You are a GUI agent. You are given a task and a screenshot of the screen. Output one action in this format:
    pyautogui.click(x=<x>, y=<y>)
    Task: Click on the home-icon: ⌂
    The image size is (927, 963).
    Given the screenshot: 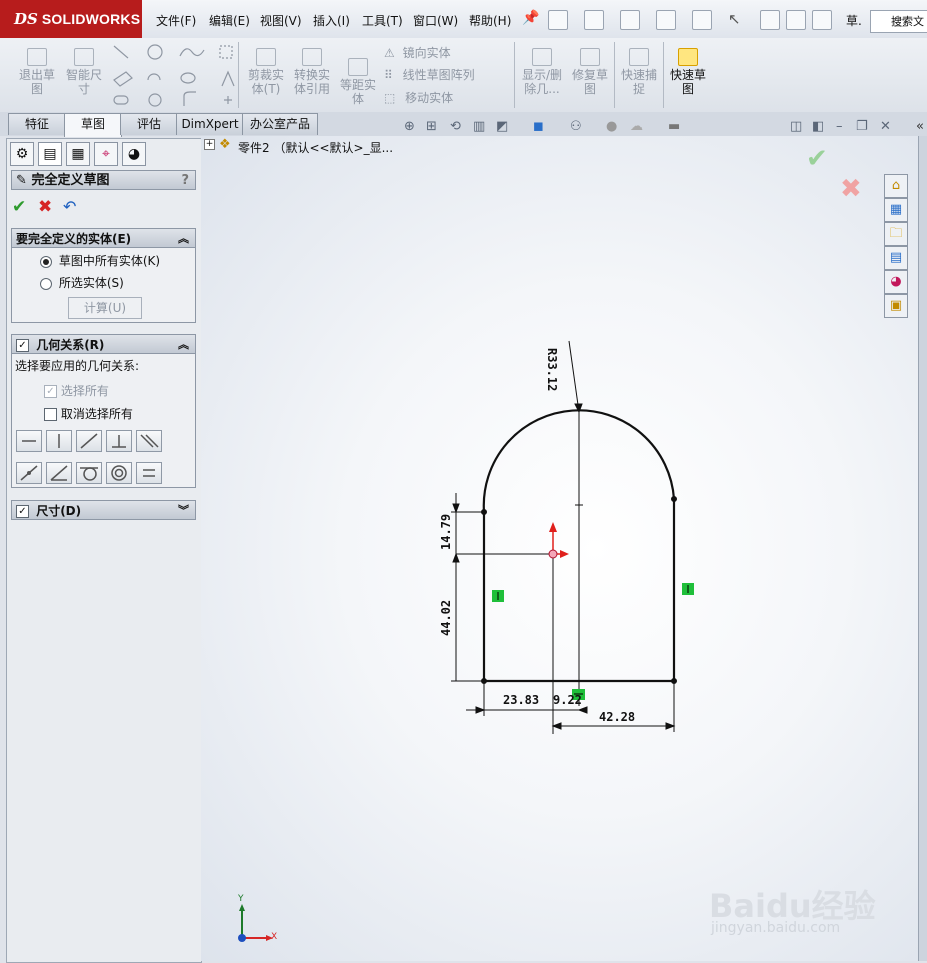 What is the action you would take?
    pyautogui.click(x=896, y=186)
    